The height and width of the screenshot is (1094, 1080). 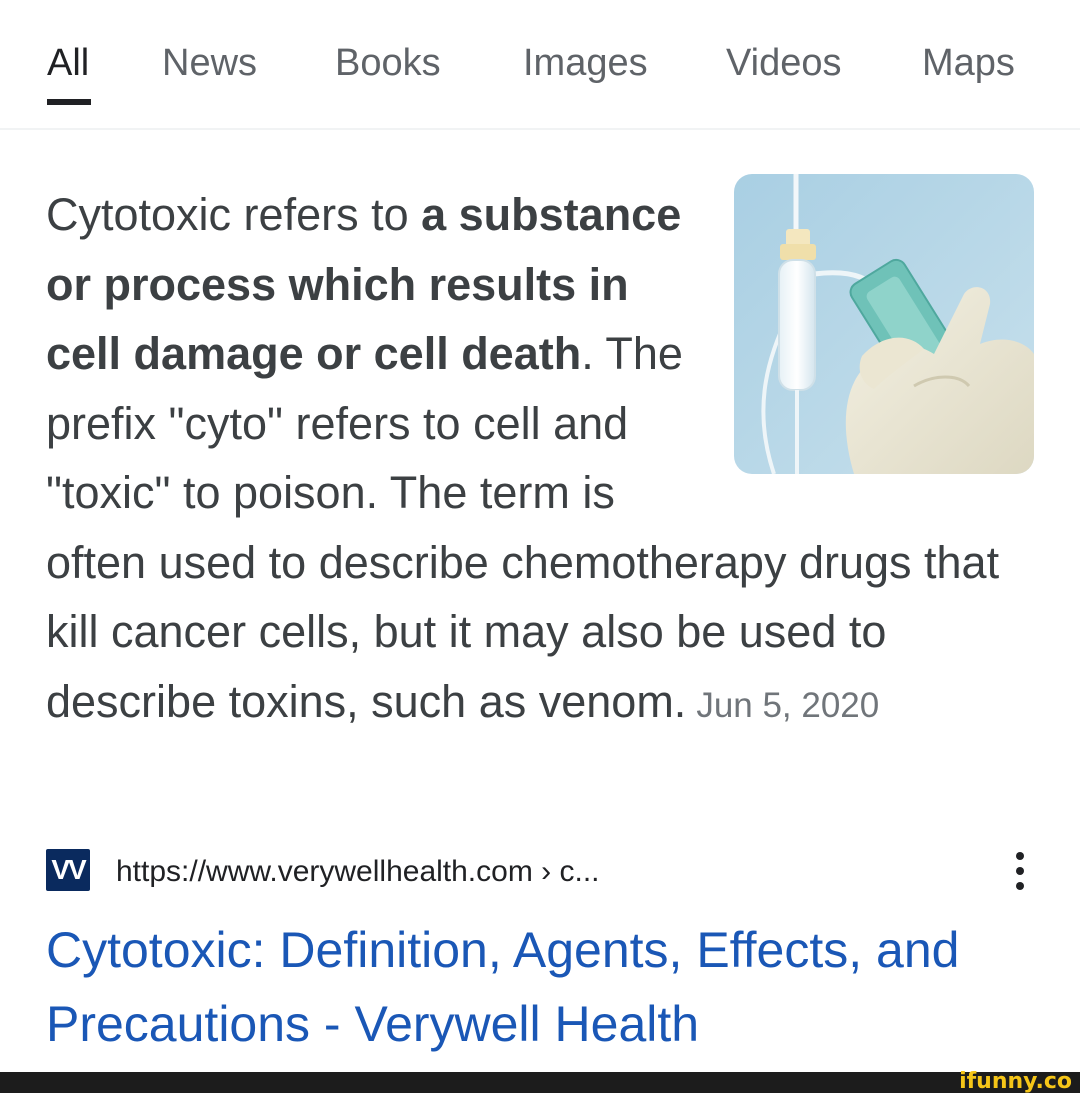 I want to click on search-tabs: All News Books Images Videos Maps, so click(x=540, y=65).